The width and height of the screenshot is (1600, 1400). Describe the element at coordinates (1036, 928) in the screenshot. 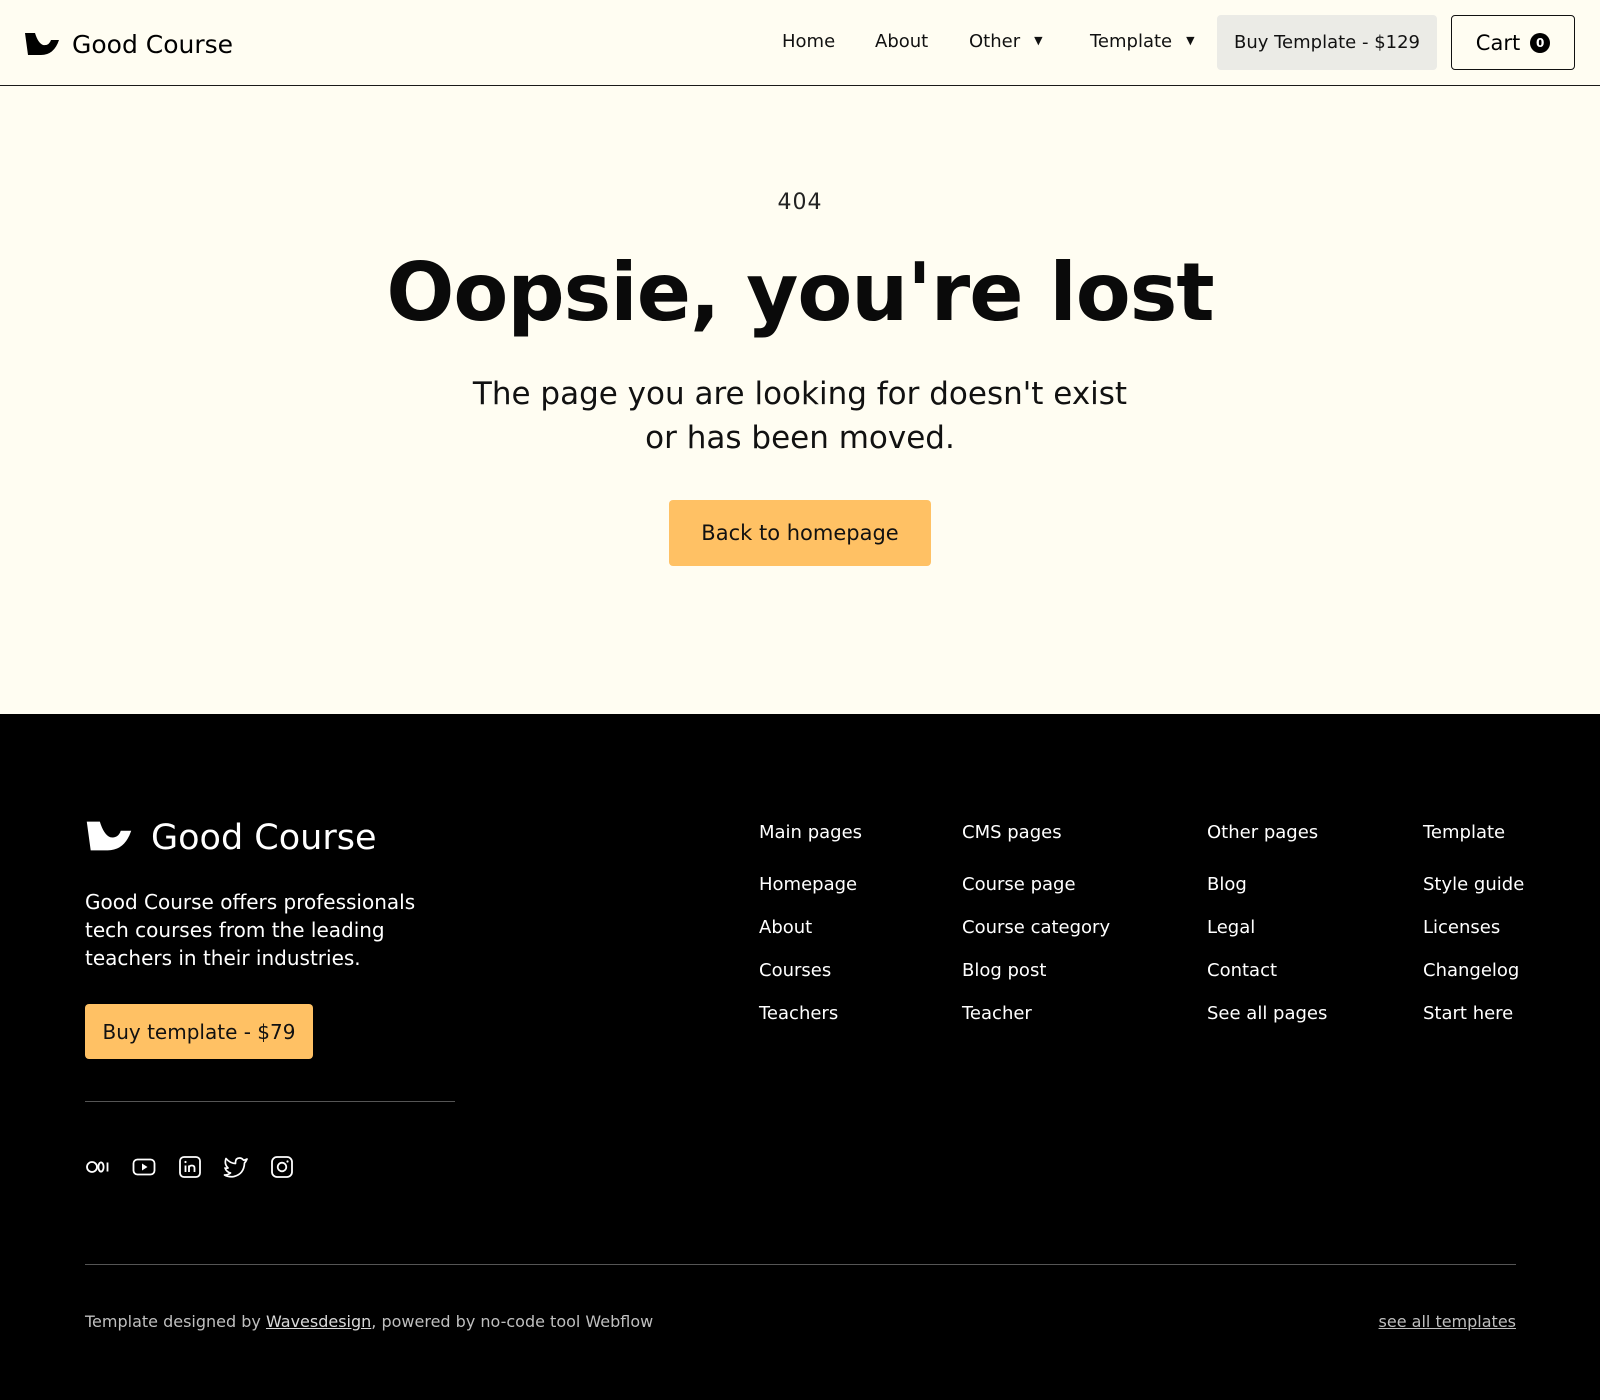

I see `footer-link-course-category: Course category` at that location.